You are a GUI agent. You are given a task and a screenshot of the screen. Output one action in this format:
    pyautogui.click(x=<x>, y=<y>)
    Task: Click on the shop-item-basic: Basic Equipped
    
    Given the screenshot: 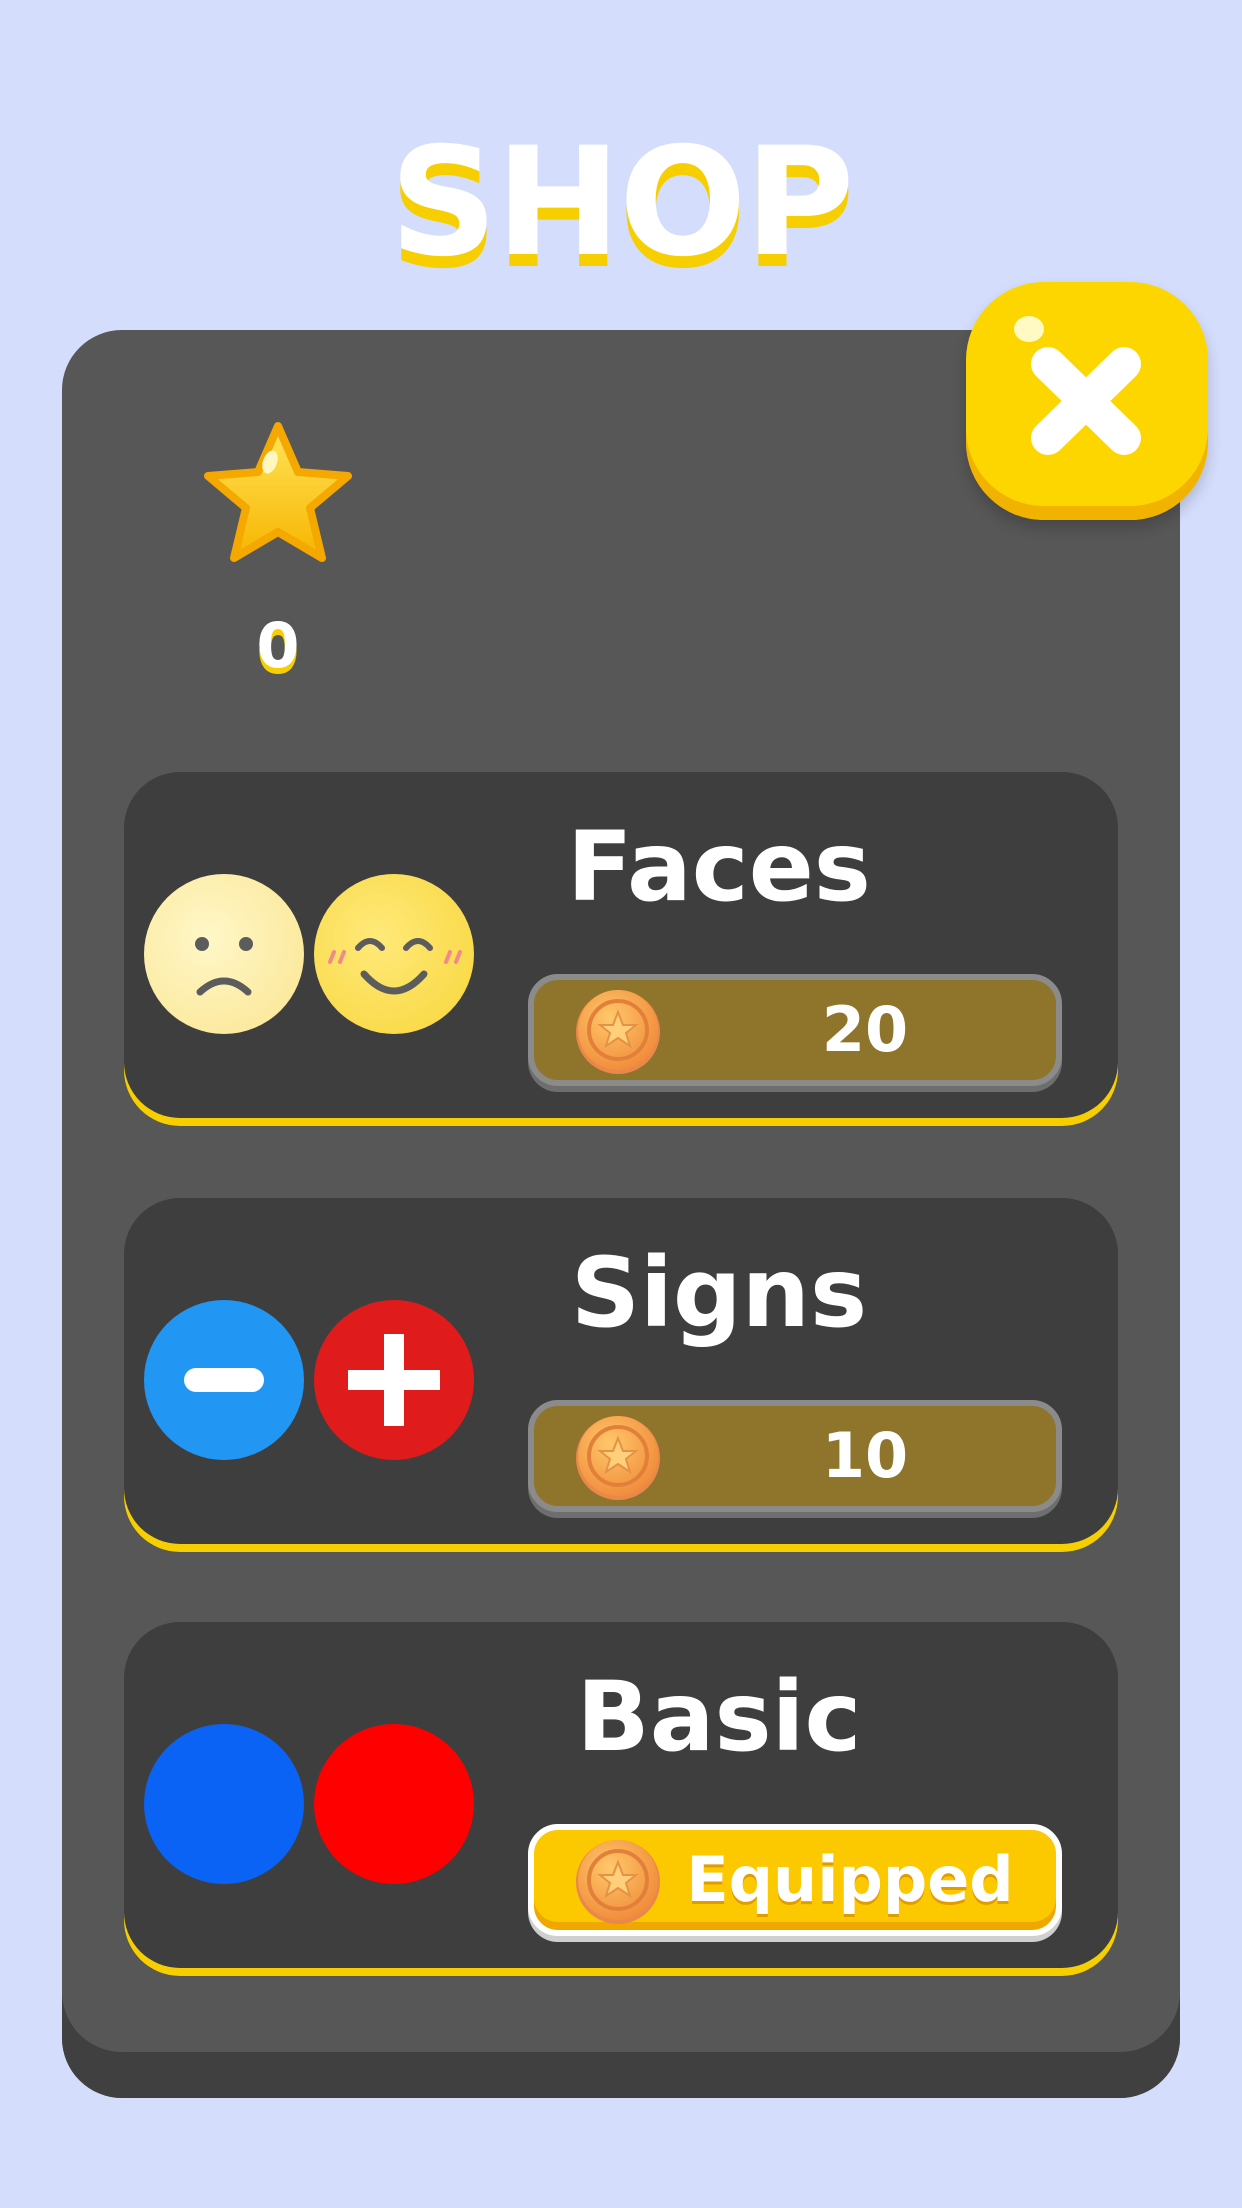 What is the action you would take?
    pyautogui.click(x=621, y=1799)
    